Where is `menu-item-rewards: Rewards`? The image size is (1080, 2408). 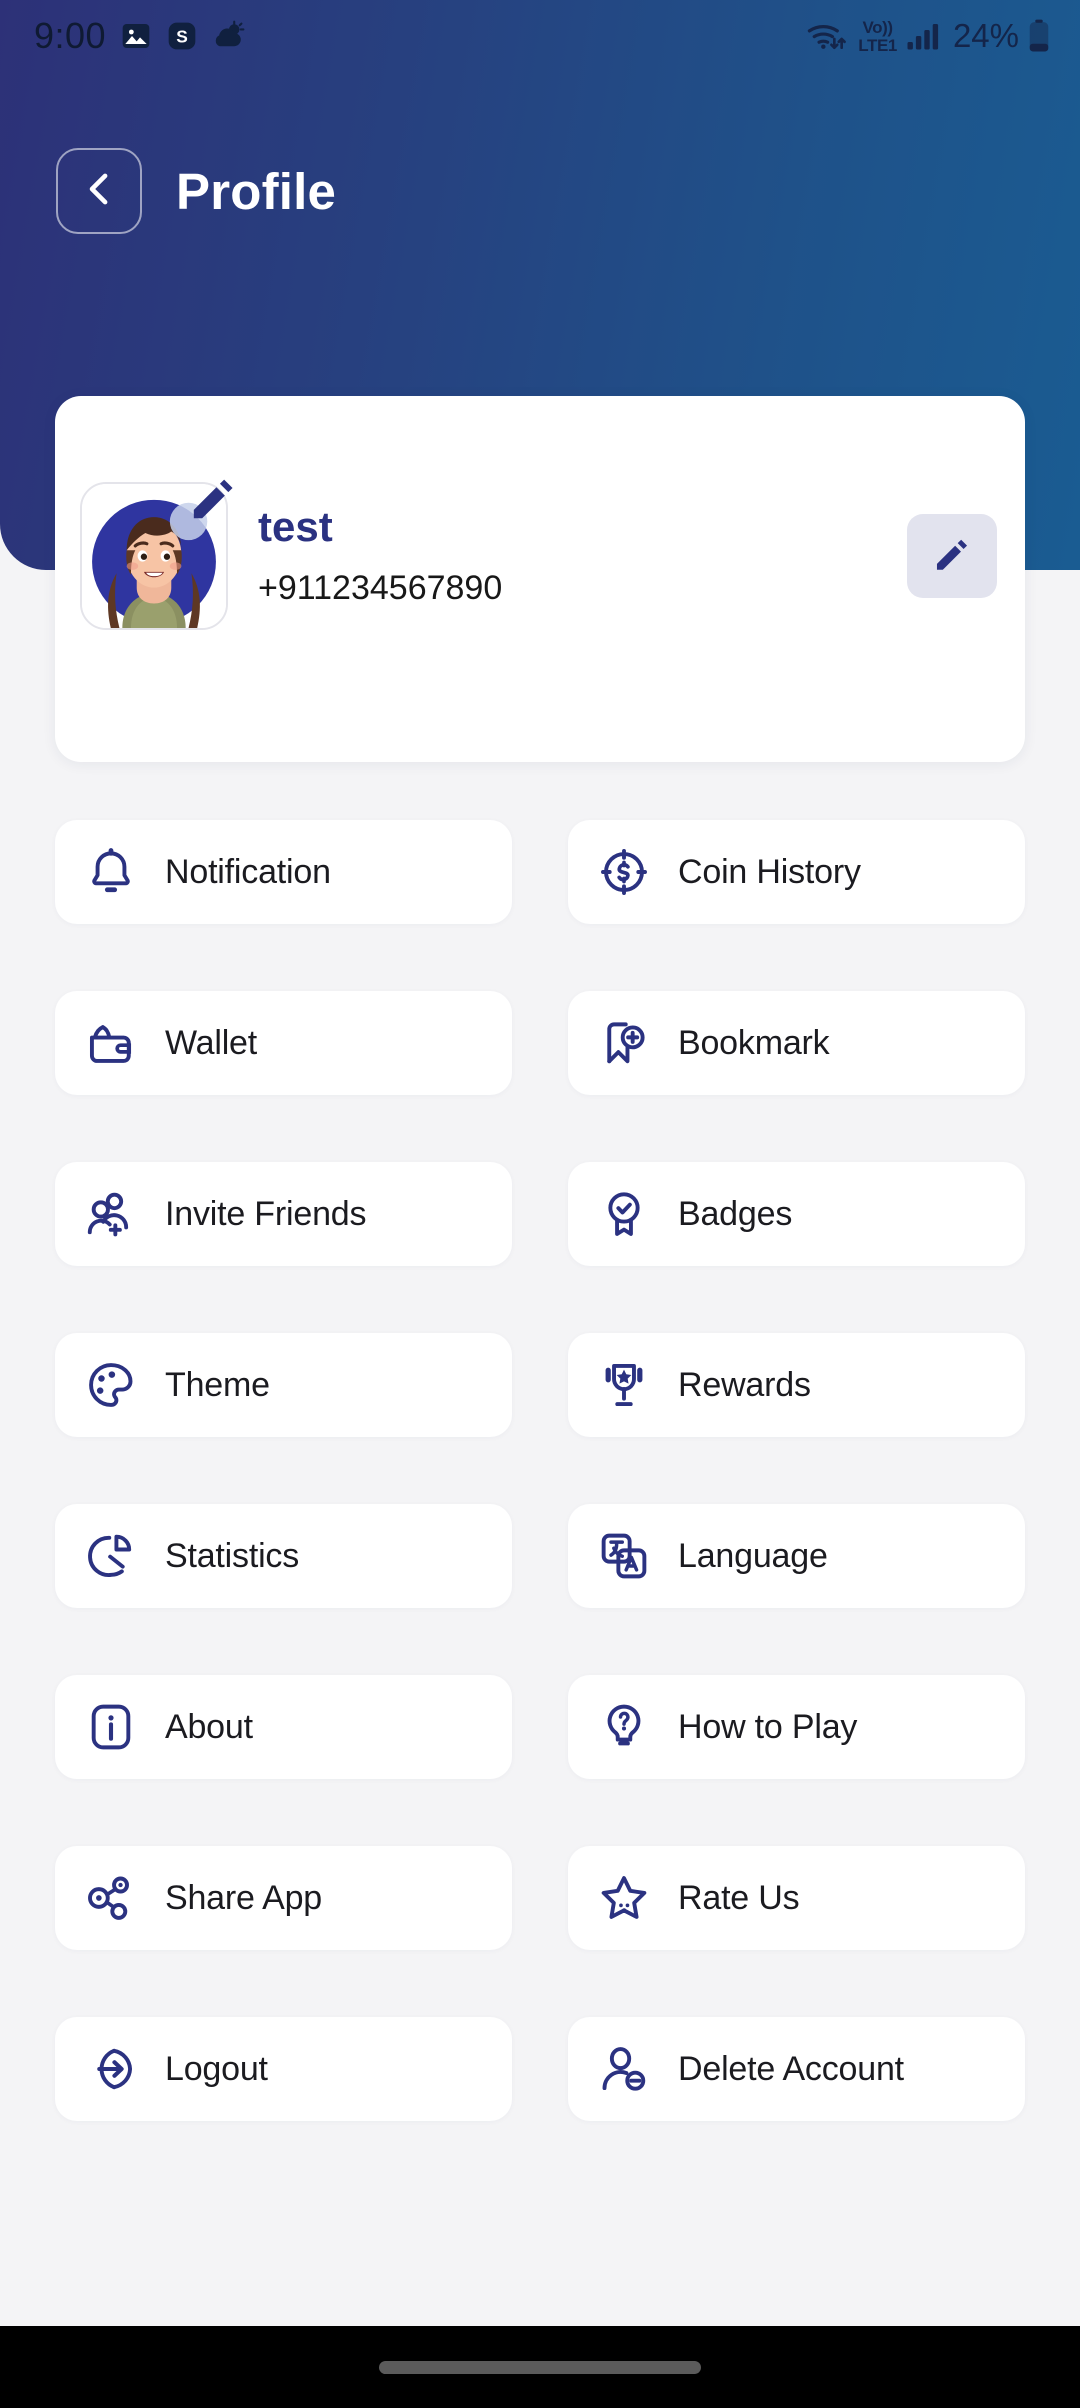
menu-item-rewards: Rewards is located at coordinates (796, 1385).